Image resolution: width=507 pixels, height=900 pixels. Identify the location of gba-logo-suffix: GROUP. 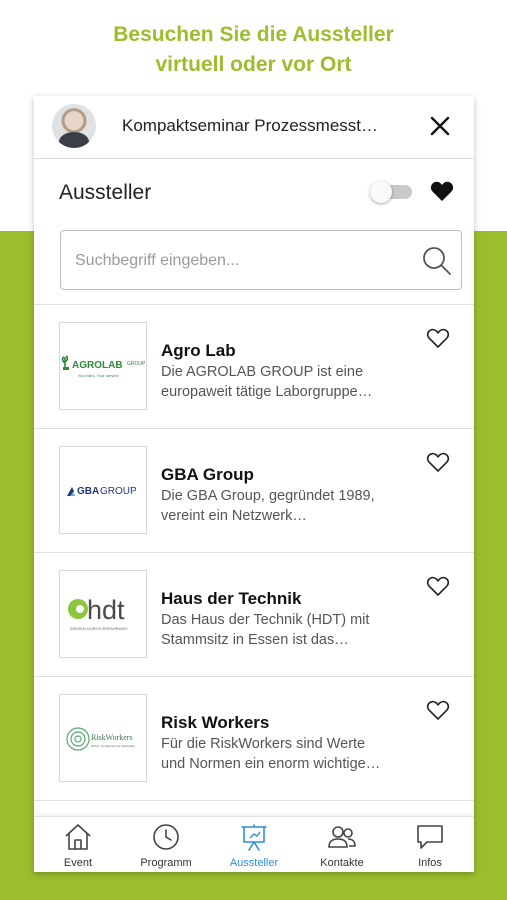
(118, 491).